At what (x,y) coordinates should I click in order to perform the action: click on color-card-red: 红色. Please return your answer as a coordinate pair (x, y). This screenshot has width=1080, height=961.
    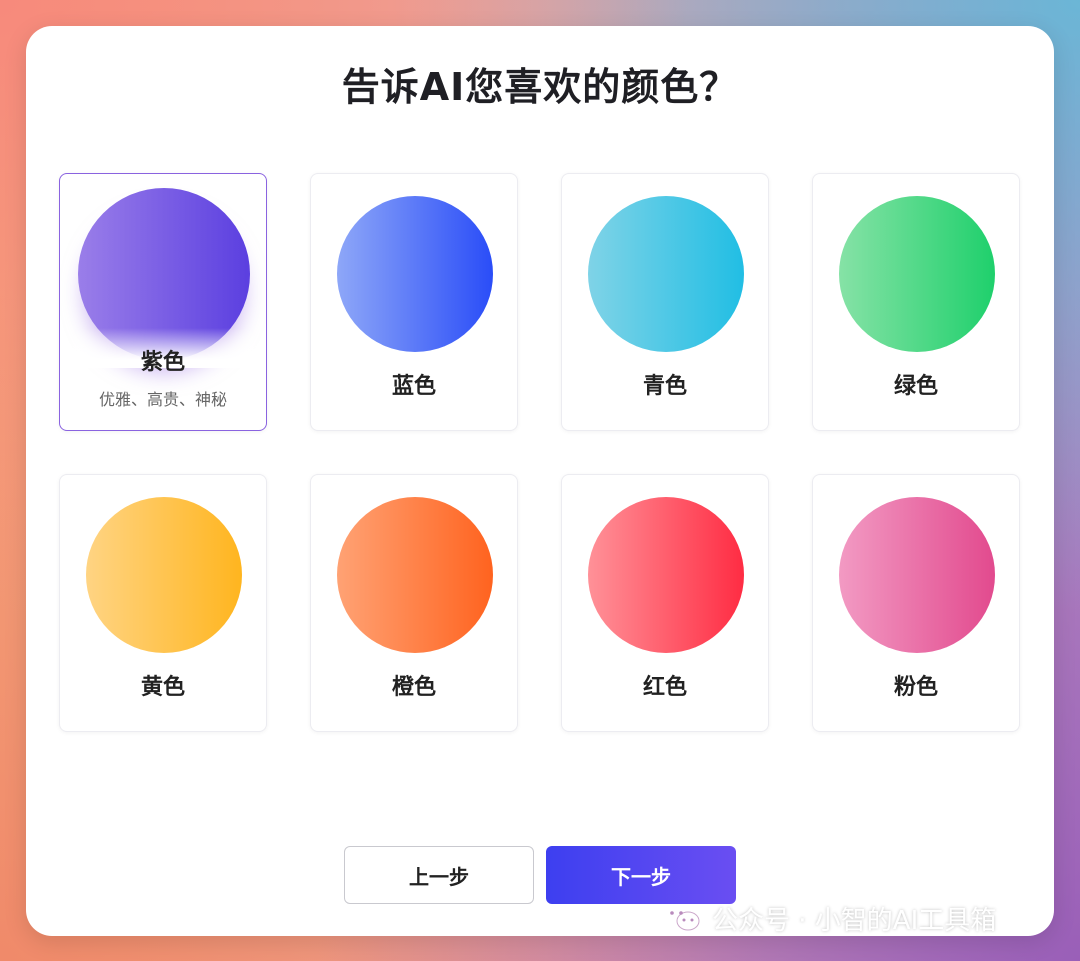
    Looking at the image, I should click on (665, 603).